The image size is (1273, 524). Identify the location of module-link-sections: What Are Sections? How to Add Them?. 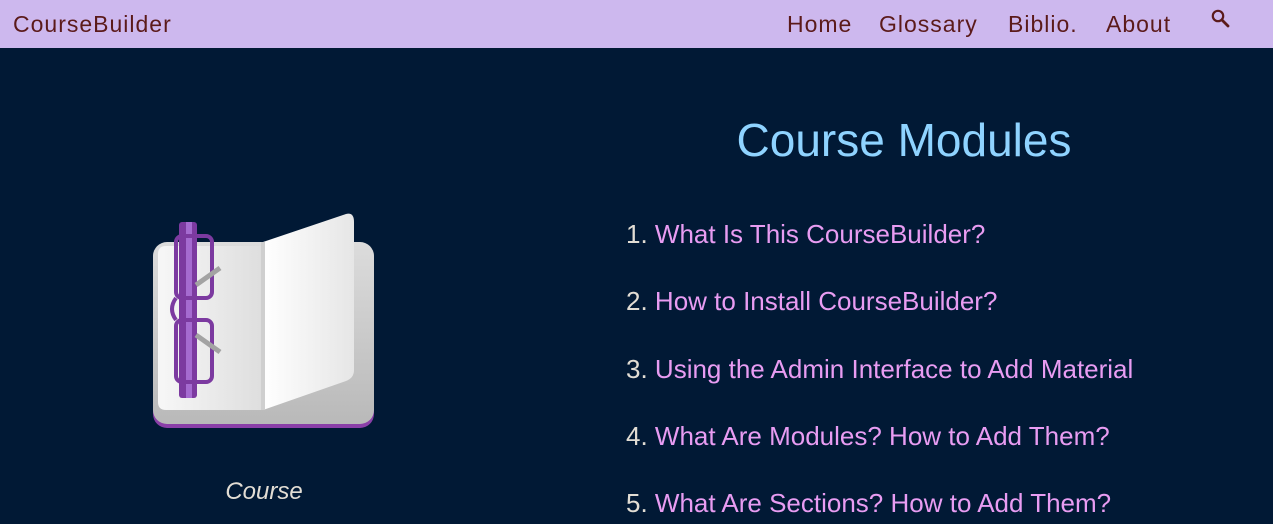
(883, 503).